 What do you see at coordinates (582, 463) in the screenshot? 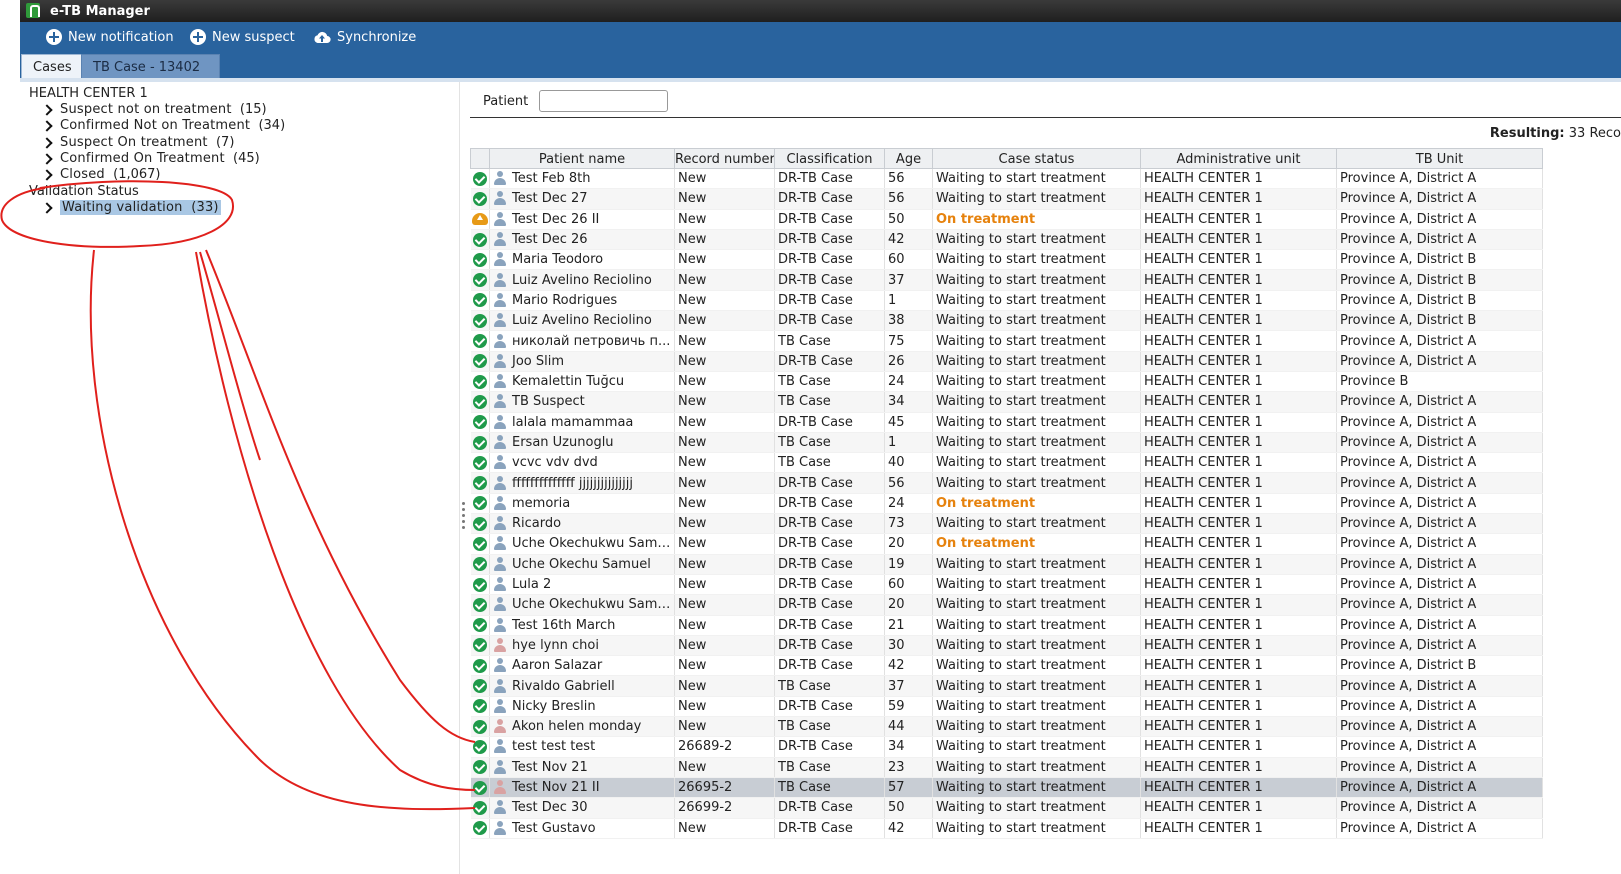
I see `patient-name-cell: vcvc vdv dvd` at bounding box center [582, 463].